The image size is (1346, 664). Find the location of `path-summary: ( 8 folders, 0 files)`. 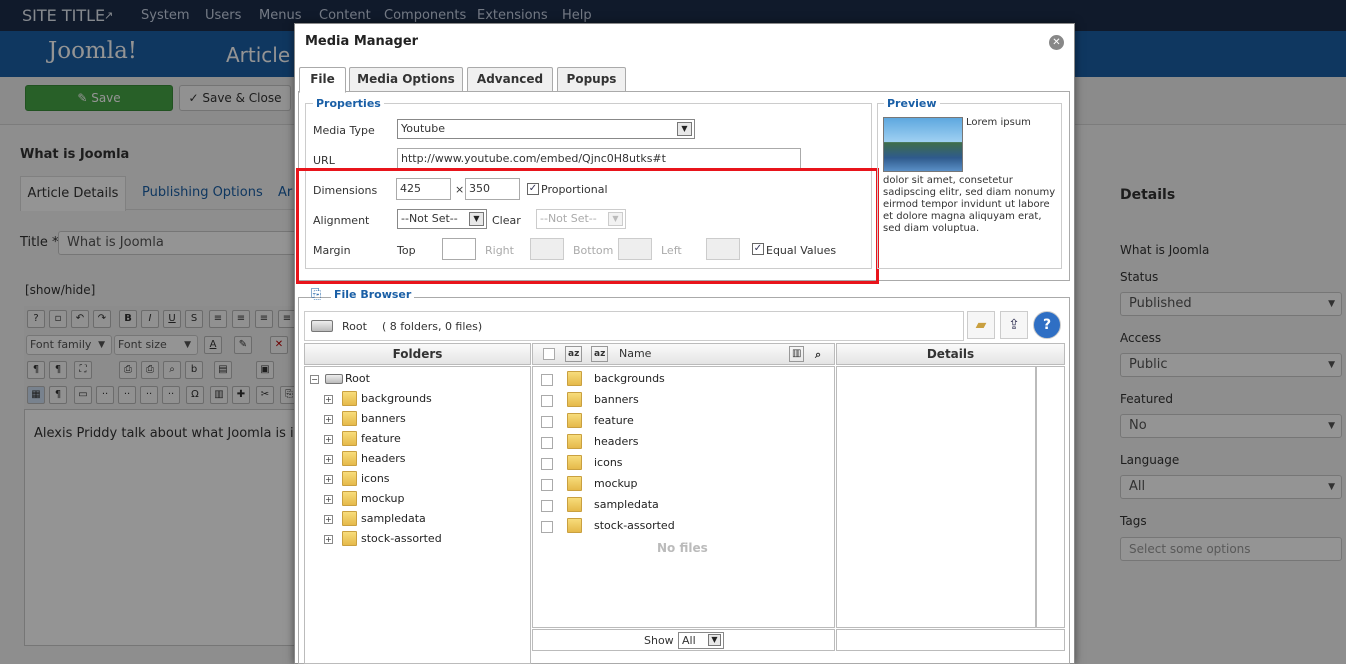

path-summary: ( 8 folders, 0 files) is located at coordinates (432, 326).